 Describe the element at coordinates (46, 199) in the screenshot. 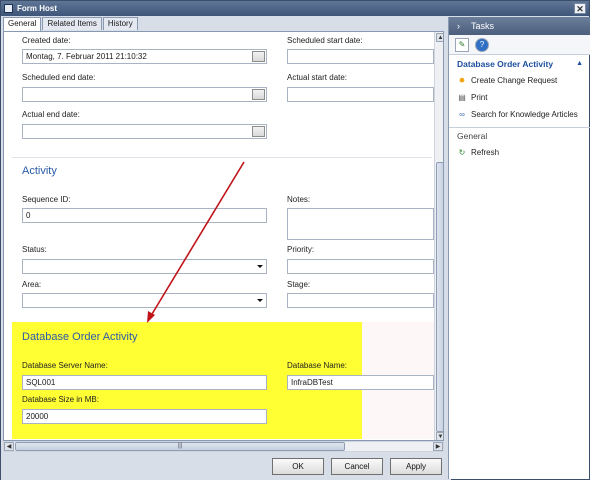

I see `sequence-id-label: Sequence ID:` at that location.